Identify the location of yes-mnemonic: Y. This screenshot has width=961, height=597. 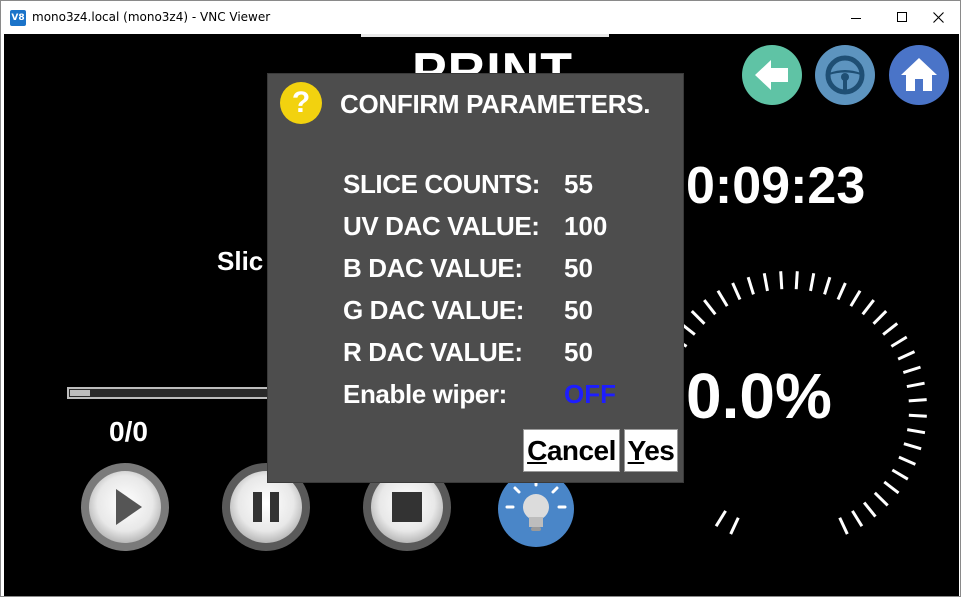
(636, 450).